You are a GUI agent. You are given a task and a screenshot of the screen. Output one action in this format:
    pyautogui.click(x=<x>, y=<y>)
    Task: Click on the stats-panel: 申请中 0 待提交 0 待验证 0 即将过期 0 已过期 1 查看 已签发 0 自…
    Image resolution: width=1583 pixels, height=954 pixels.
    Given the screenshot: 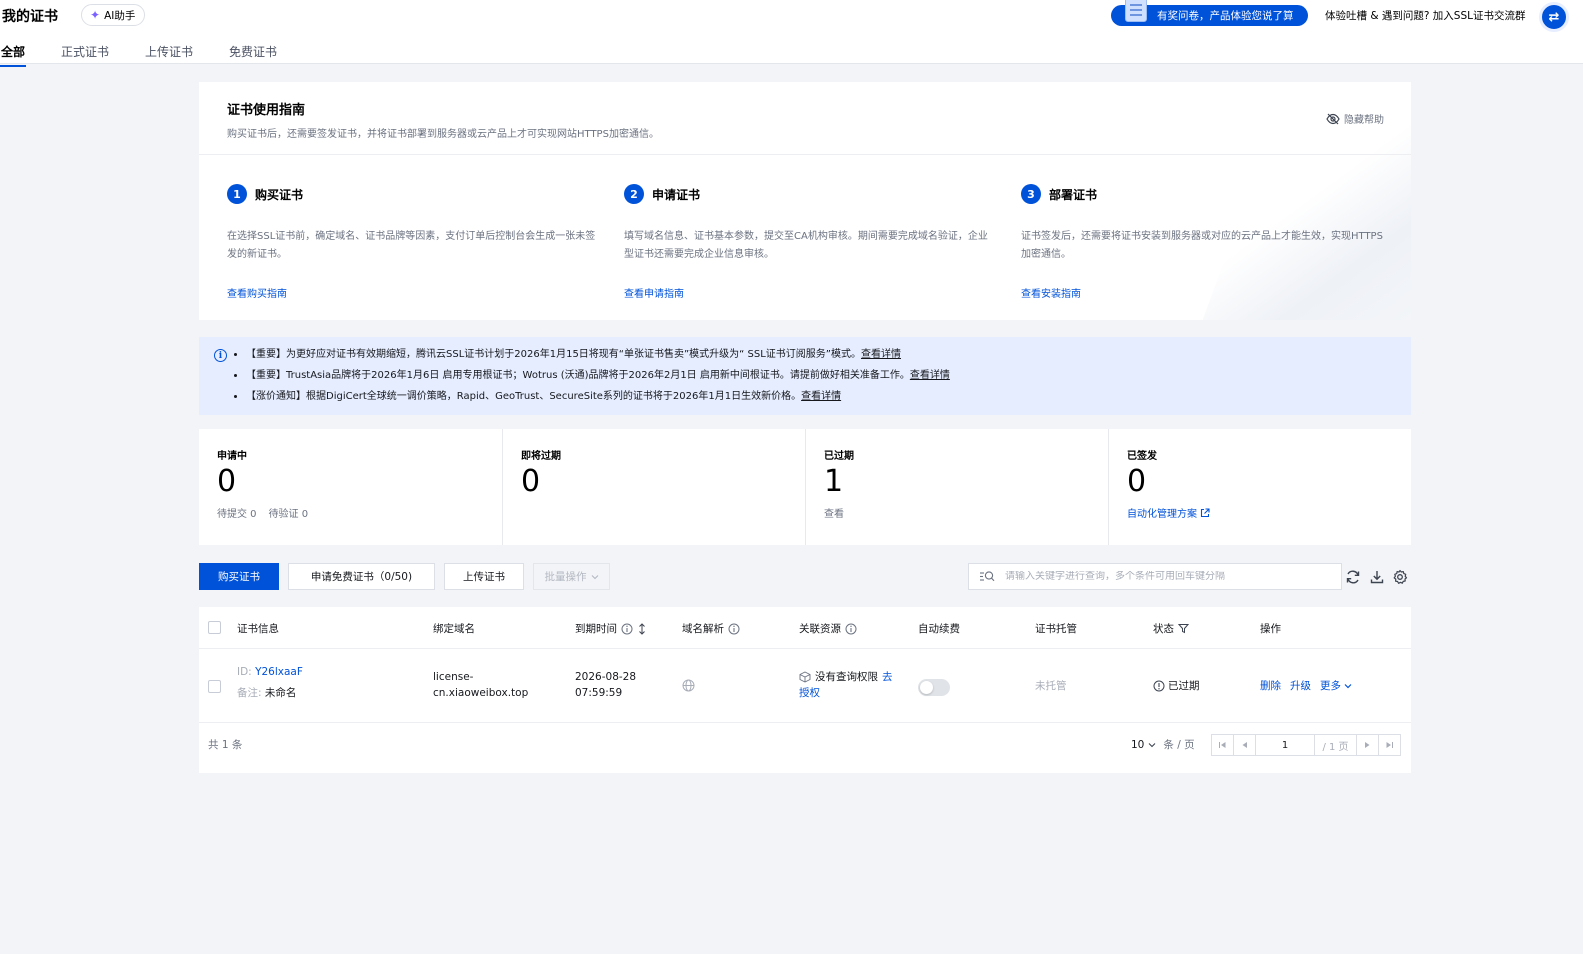 What is the action you would take?
    pyautogui.click(x=805, y=487)
    